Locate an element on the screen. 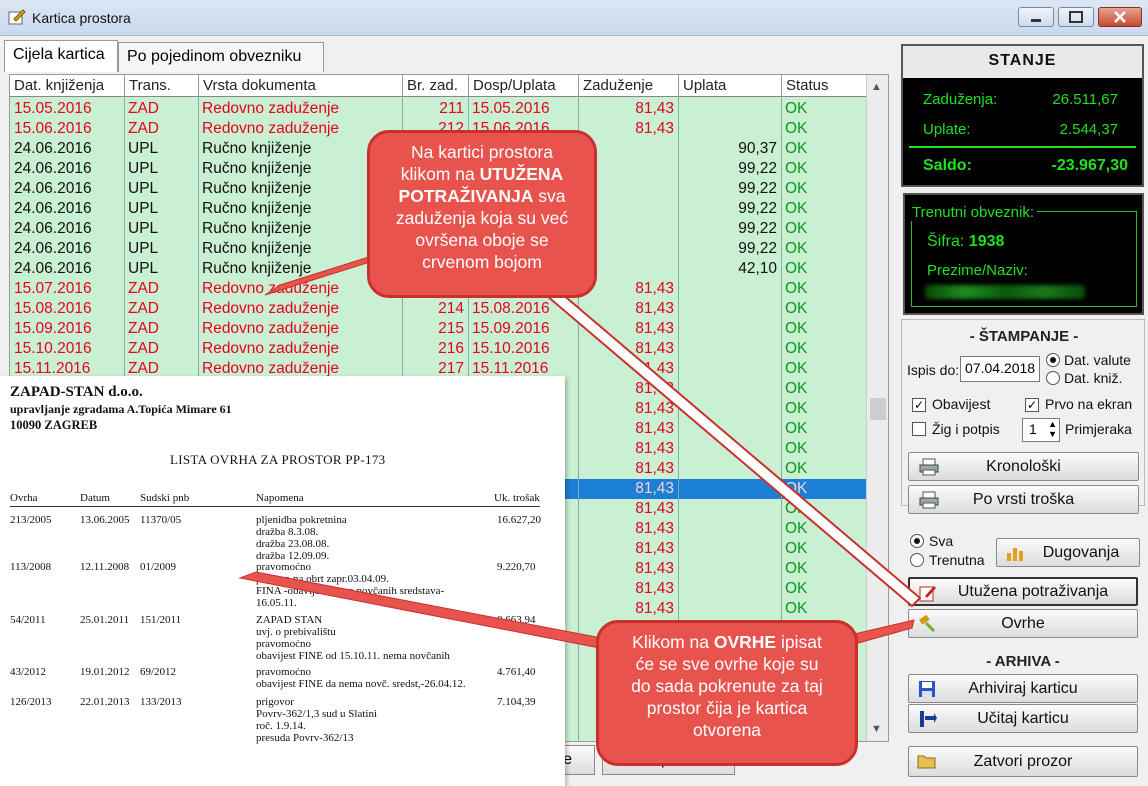  callout-top-line2: klikom na UTUŽENA is located at coordinates (482, 174).